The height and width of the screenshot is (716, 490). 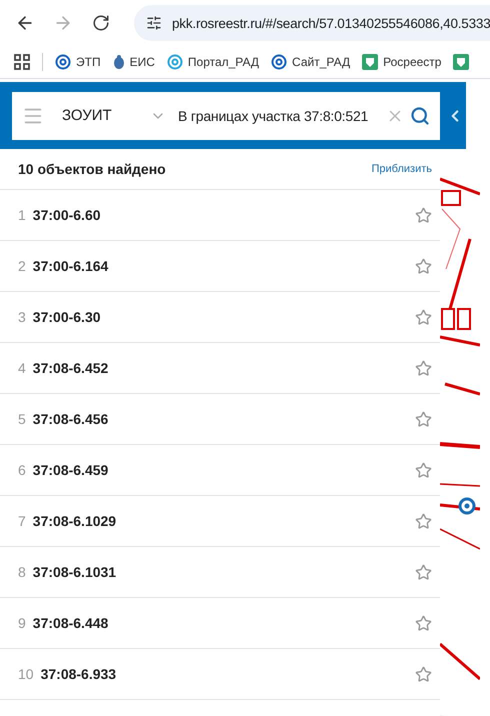 What do you see at coordinates (78, 62) in the screenshot?
I see `bookmark: ЭТП` at bounding box center [78, 62].